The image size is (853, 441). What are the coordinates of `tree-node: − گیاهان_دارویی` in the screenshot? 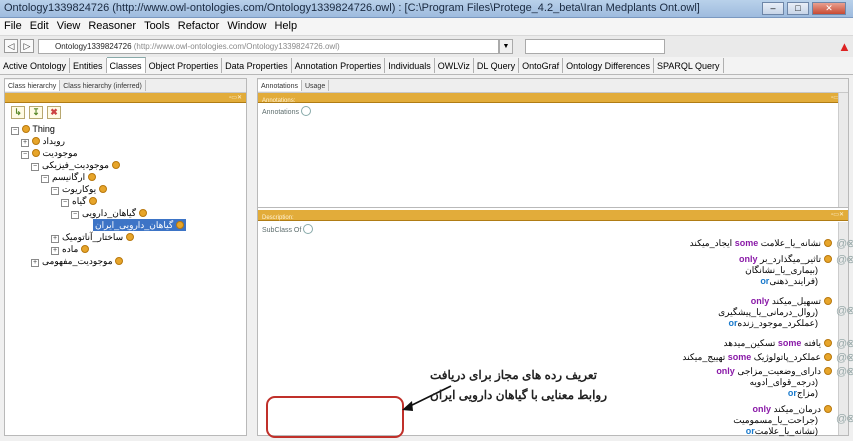 It's located at (109, 213).